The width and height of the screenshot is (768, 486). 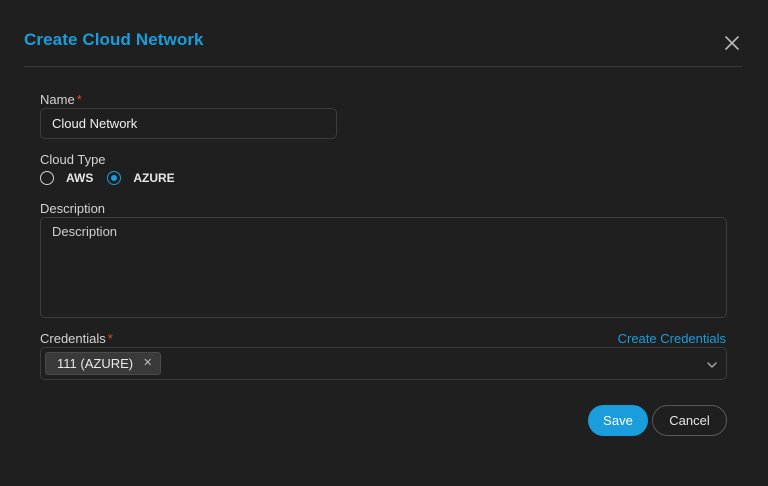 What do you see at coordinates (153, 178) in the screenshot?
I see `radio-azure-label: AZURE` at bounding box center [153, 178].